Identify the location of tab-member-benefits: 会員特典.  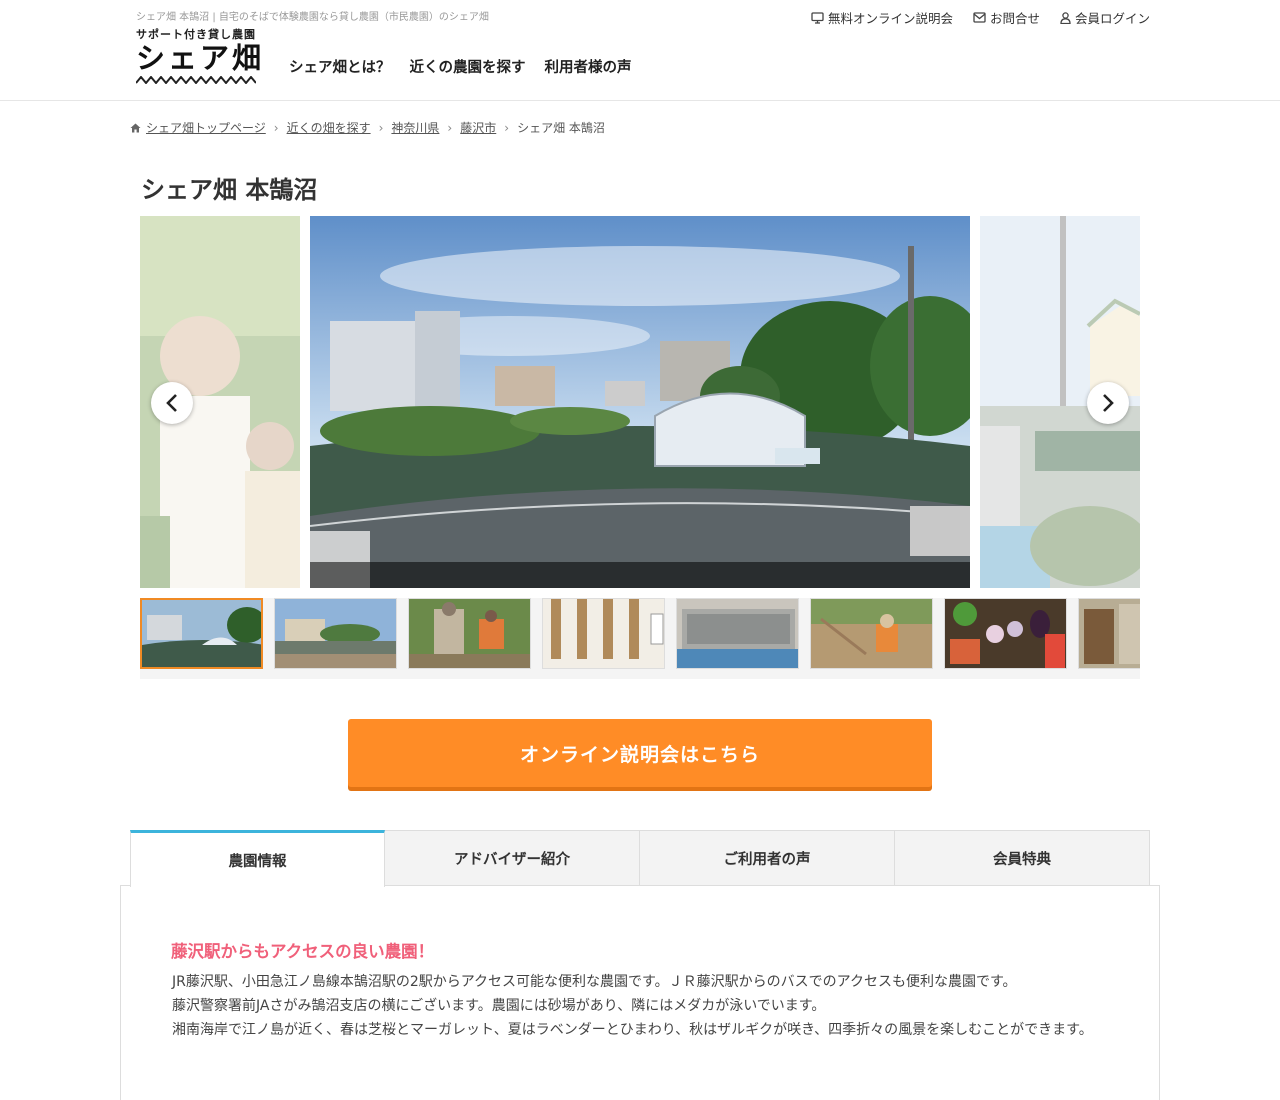
(1022, 858).